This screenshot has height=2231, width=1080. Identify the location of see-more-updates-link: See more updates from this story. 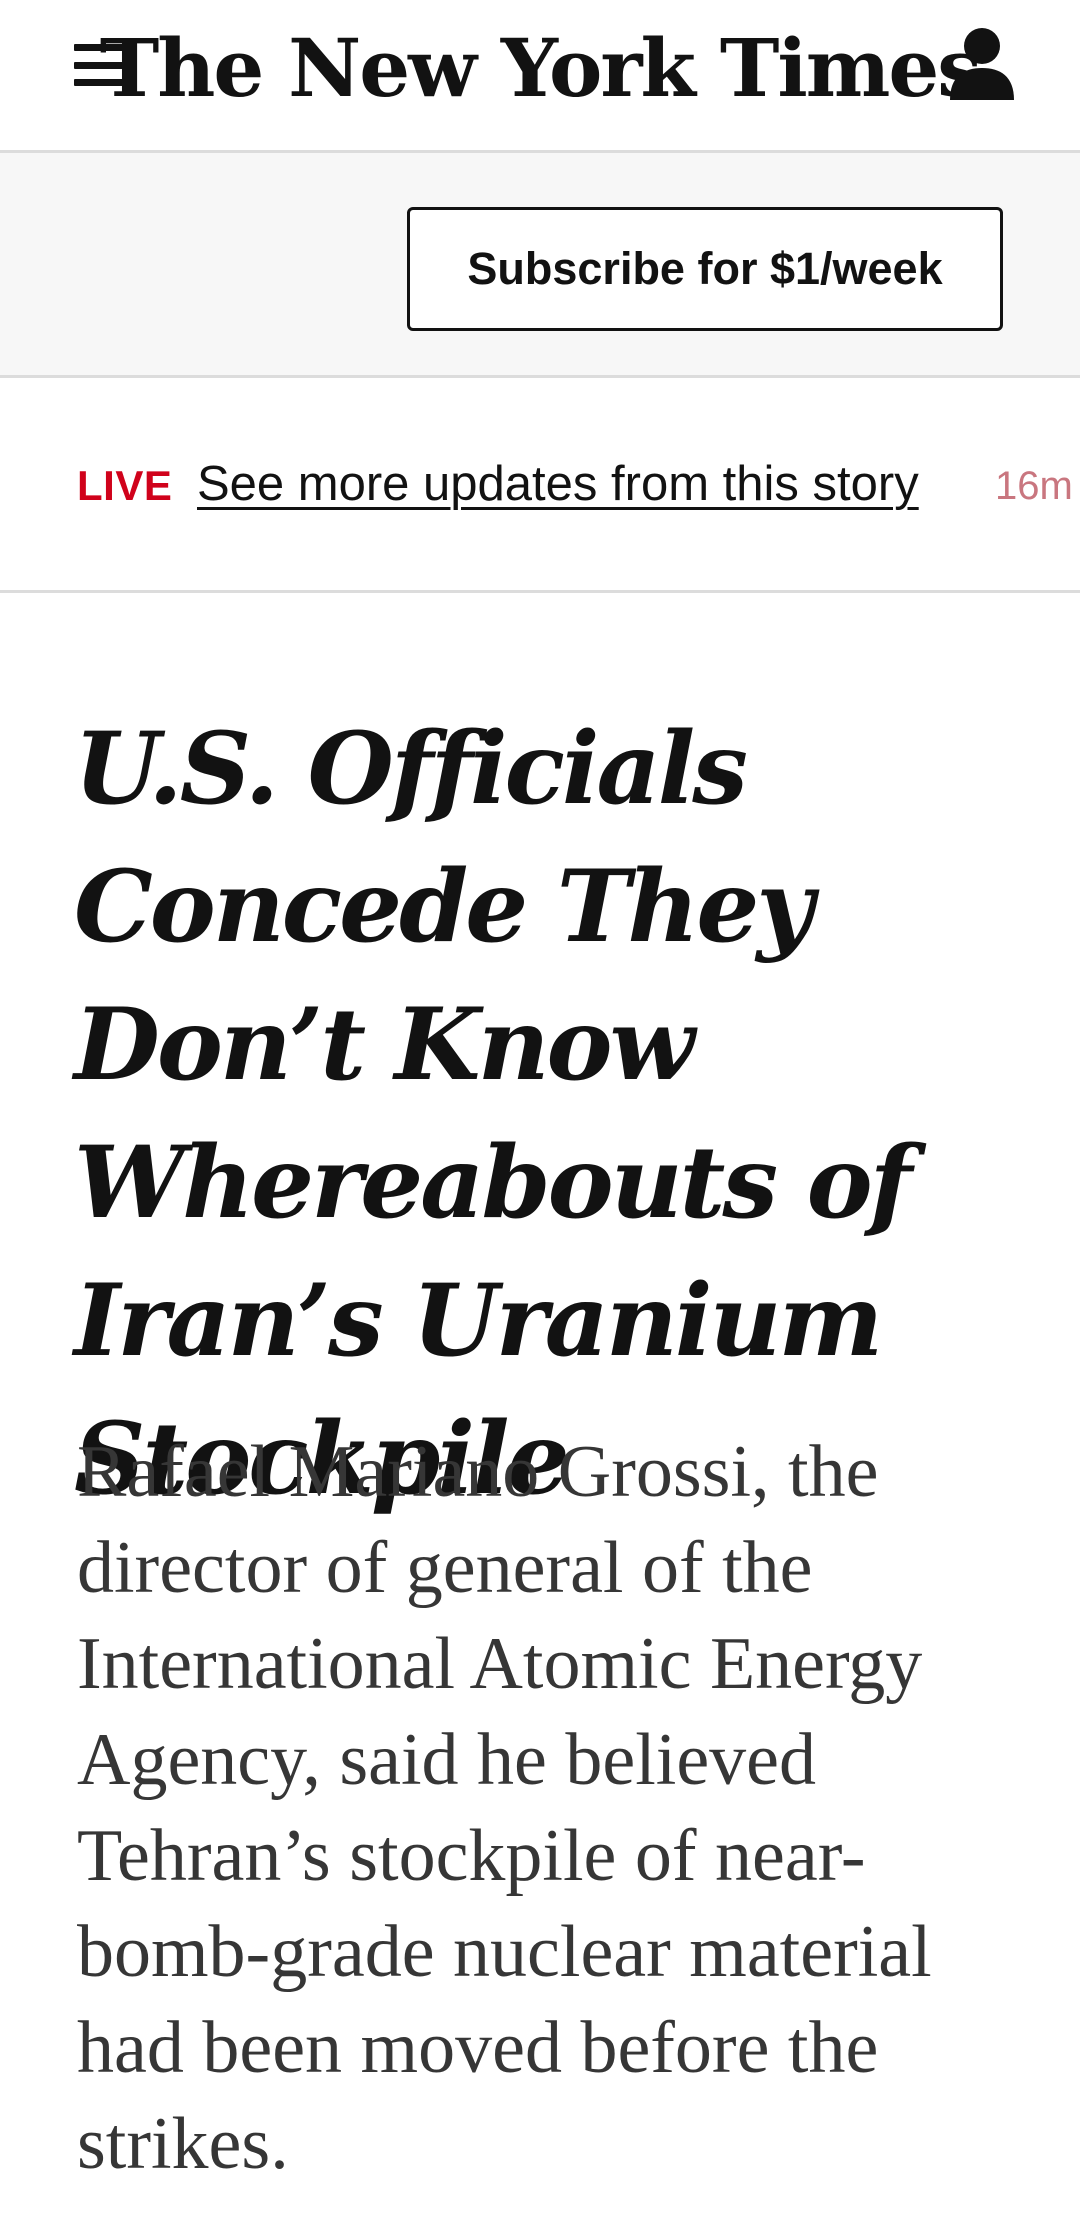
(558, 484).